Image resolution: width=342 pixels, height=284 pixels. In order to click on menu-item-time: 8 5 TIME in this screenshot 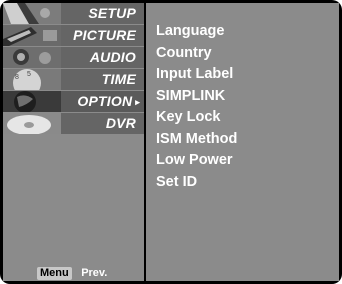, I will do `click(73, 79)`.